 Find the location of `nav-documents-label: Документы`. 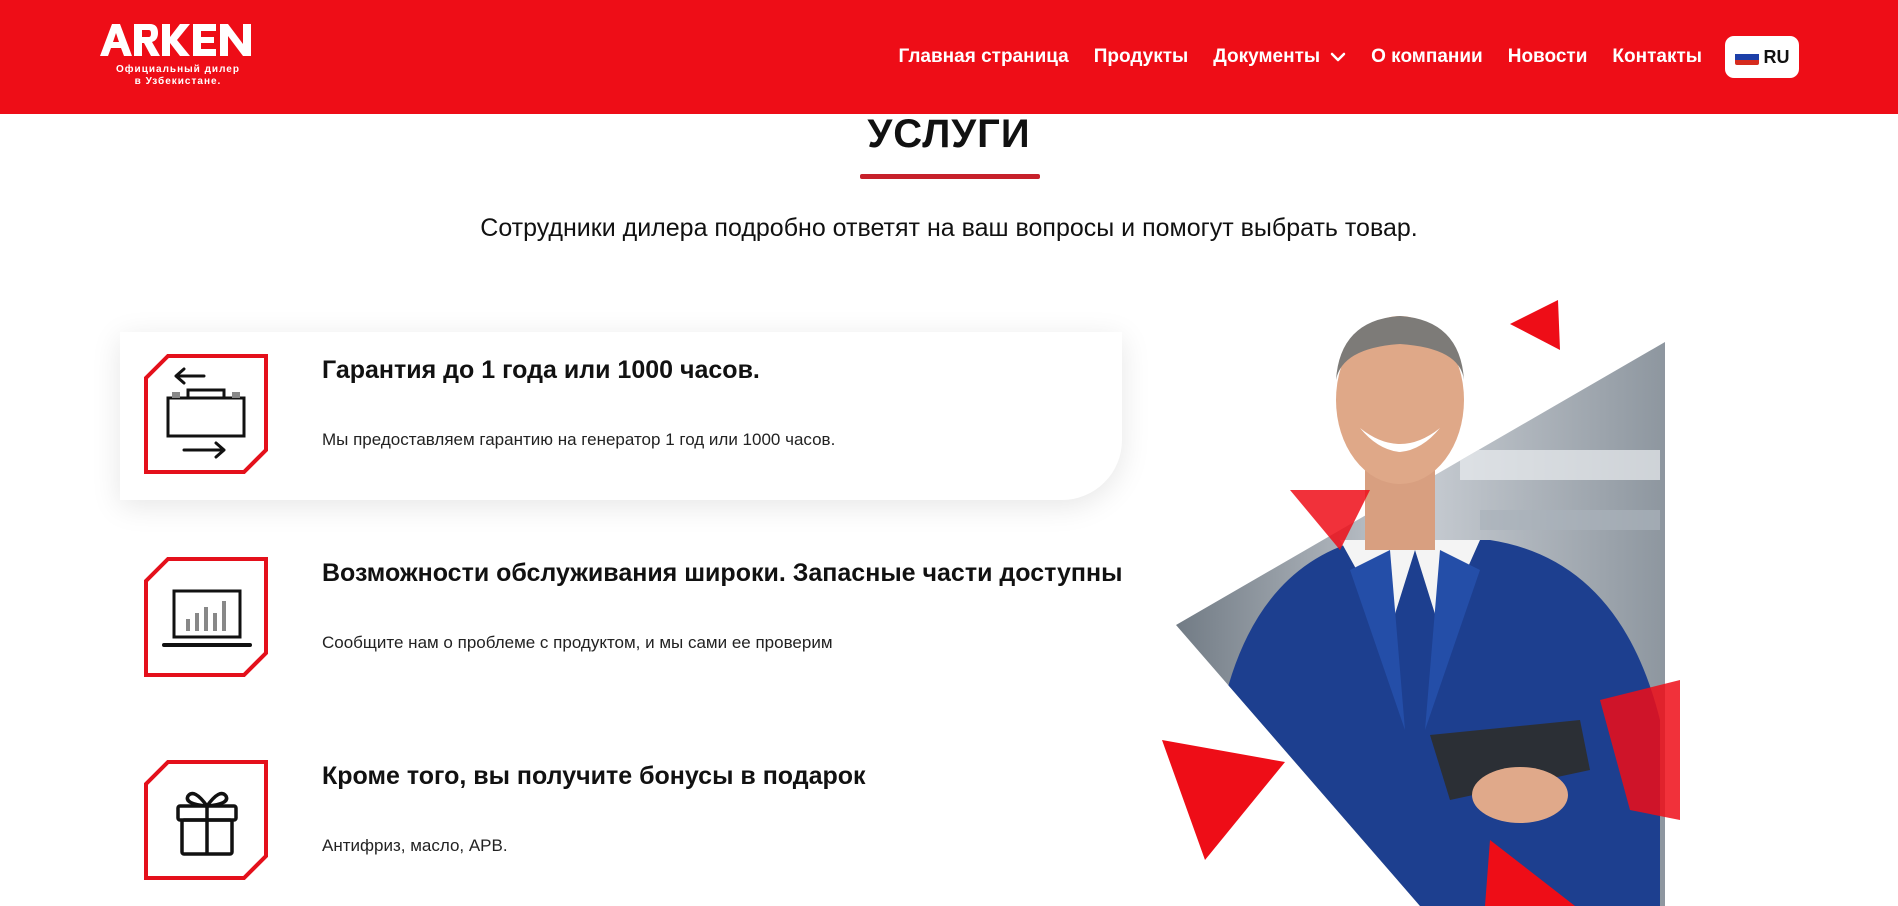

nav-documents-label: Документы is located at coordinates (1267, 56).